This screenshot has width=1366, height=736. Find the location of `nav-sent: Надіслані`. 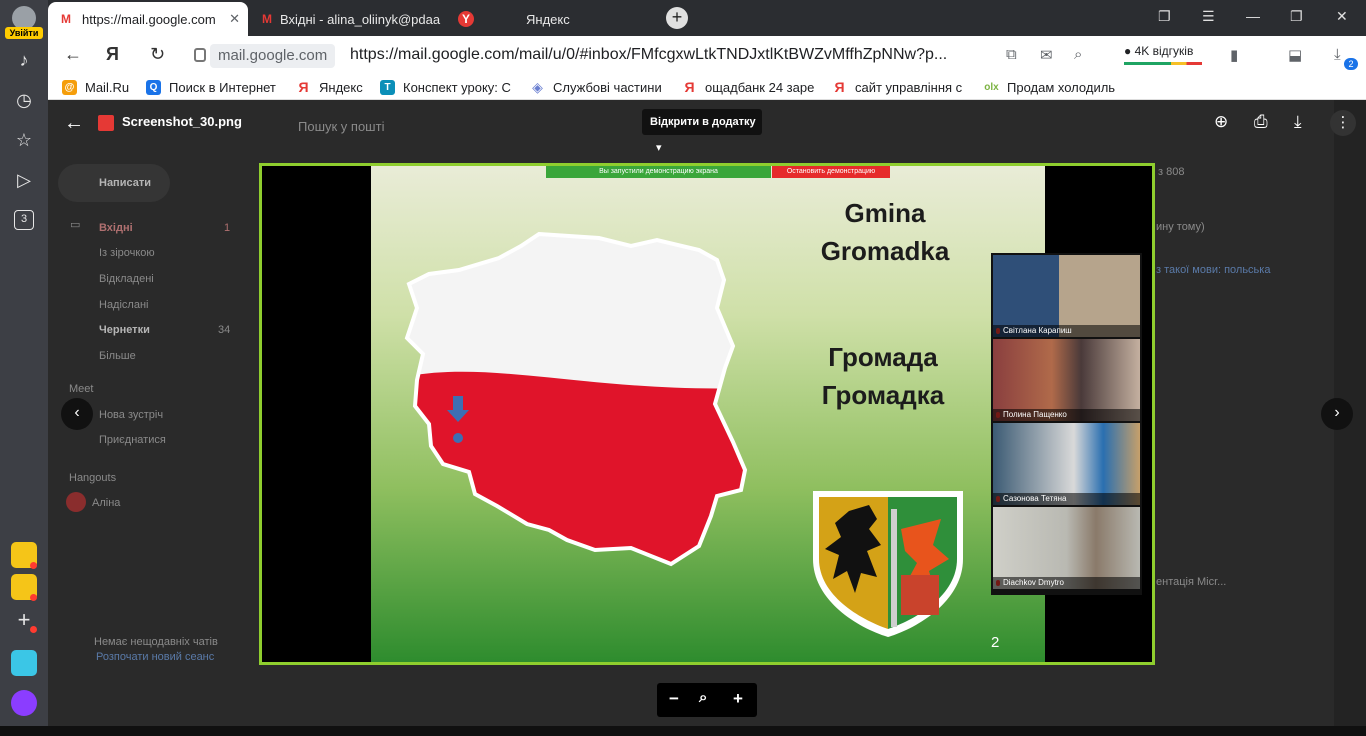

nav-sent: Надіслані is located at coordinates (123, 305).